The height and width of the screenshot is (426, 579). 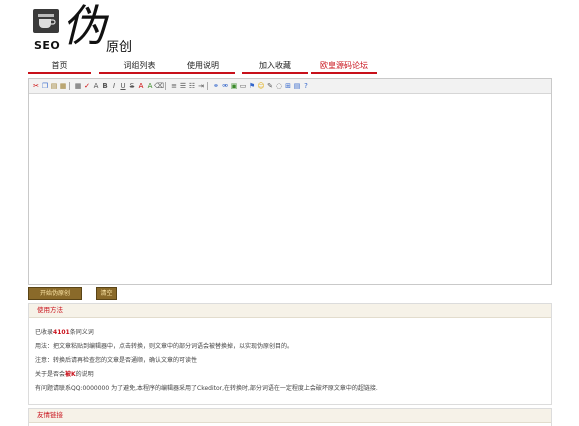 What do you see at coordinates (36, 86) in the screenshot?
I see `cut-icon: ✂` at bounding box center [36, 86].